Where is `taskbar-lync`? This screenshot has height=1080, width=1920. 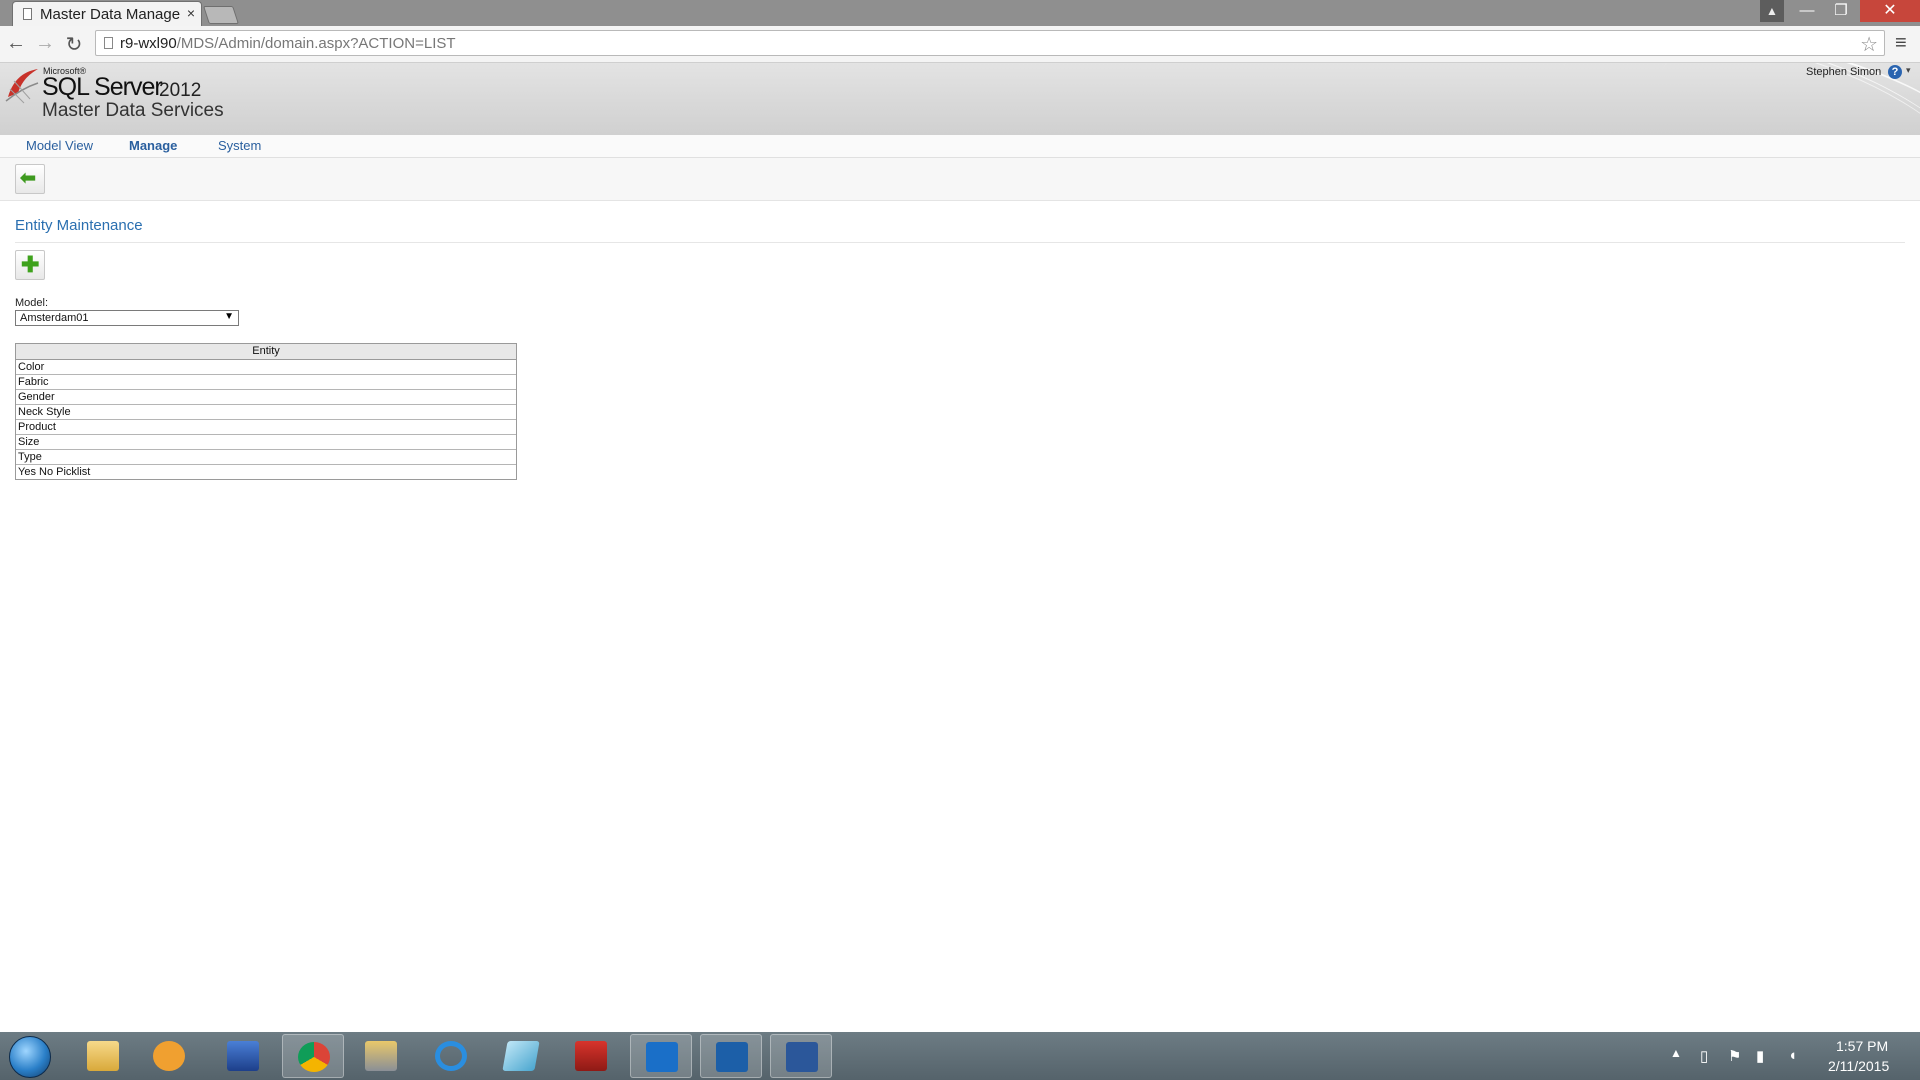 taskbar-lync is located at coordinates (661, 1056).